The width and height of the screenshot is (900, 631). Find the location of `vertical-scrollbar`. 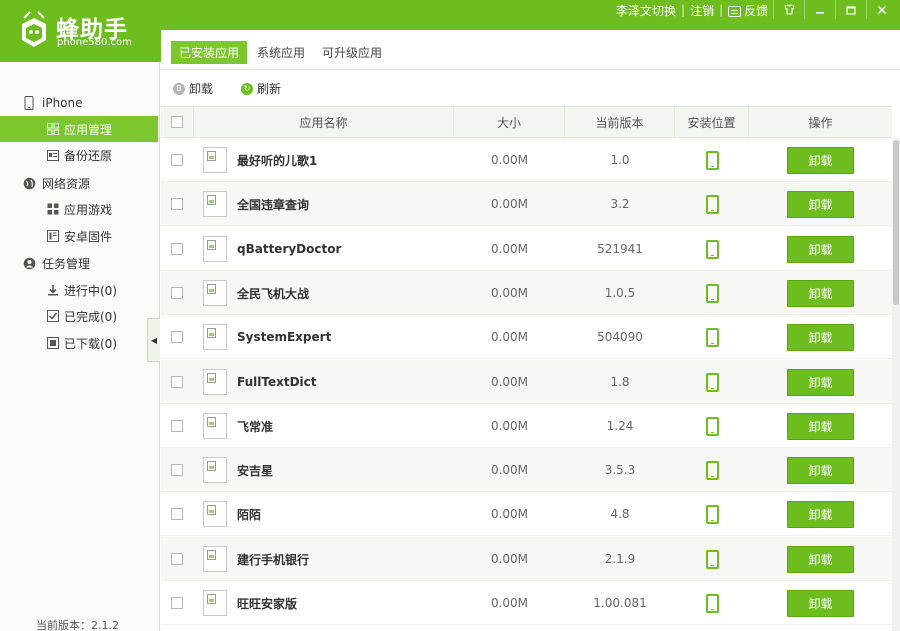

vertical-scrollbar is located at coordinates (896, 384).